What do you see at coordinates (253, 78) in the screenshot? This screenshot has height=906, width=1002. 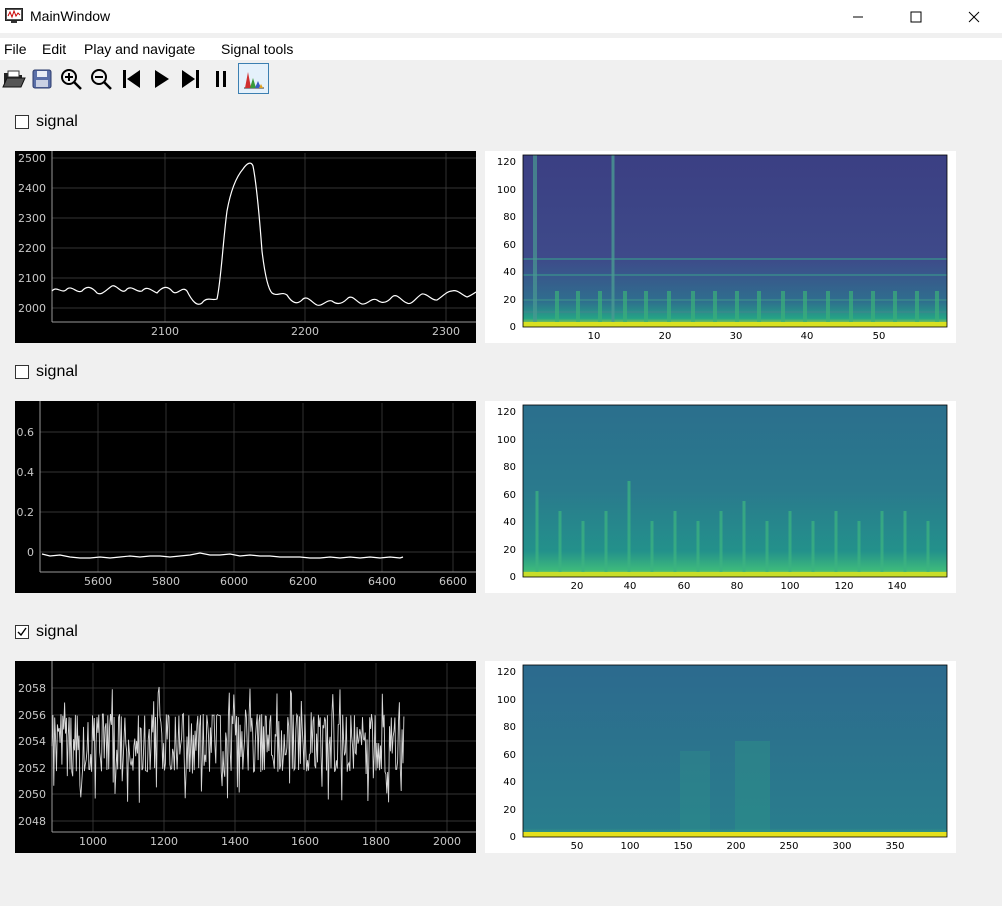 I see `spectrogram-button` at bounding box center [253, 78].